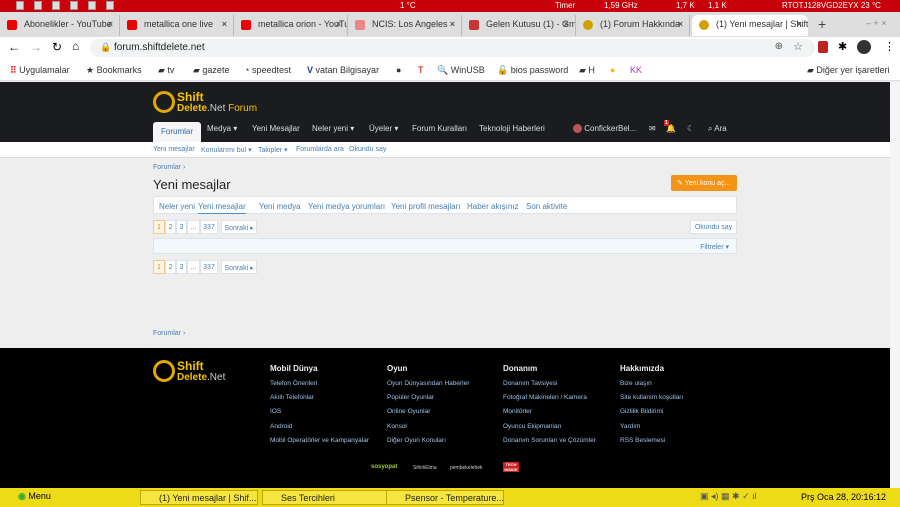  I want to click on footer-link: Donanım Tavsiyesi, so click(530, 383).